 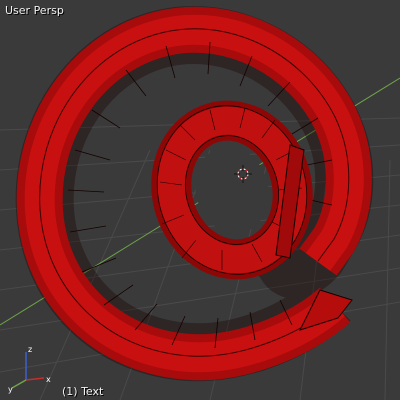 What do you see at coordinates (30, 349) in the screenshot?
I see `svg-text: z` at bounding box center [30, 349].